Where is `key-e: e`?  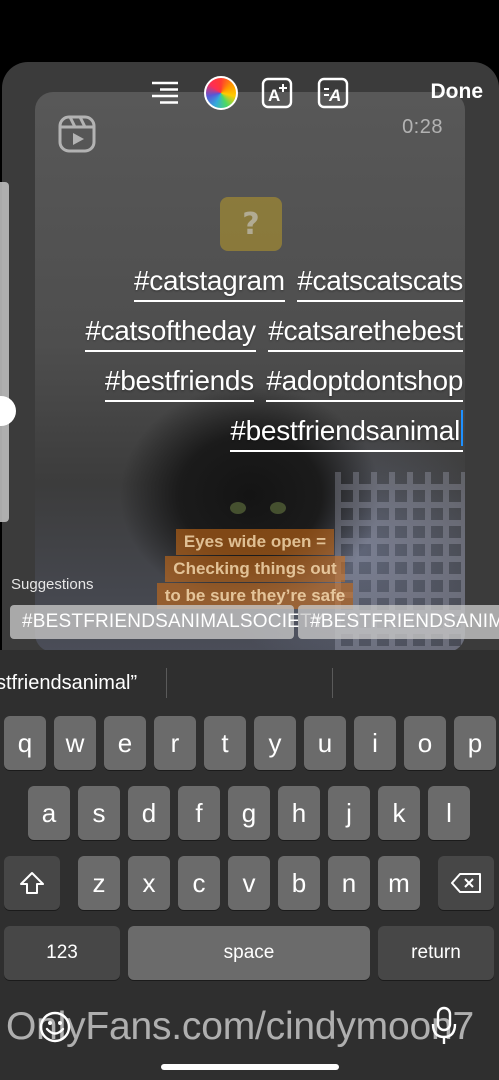 key-e: e is located at coordinates (125, 743).